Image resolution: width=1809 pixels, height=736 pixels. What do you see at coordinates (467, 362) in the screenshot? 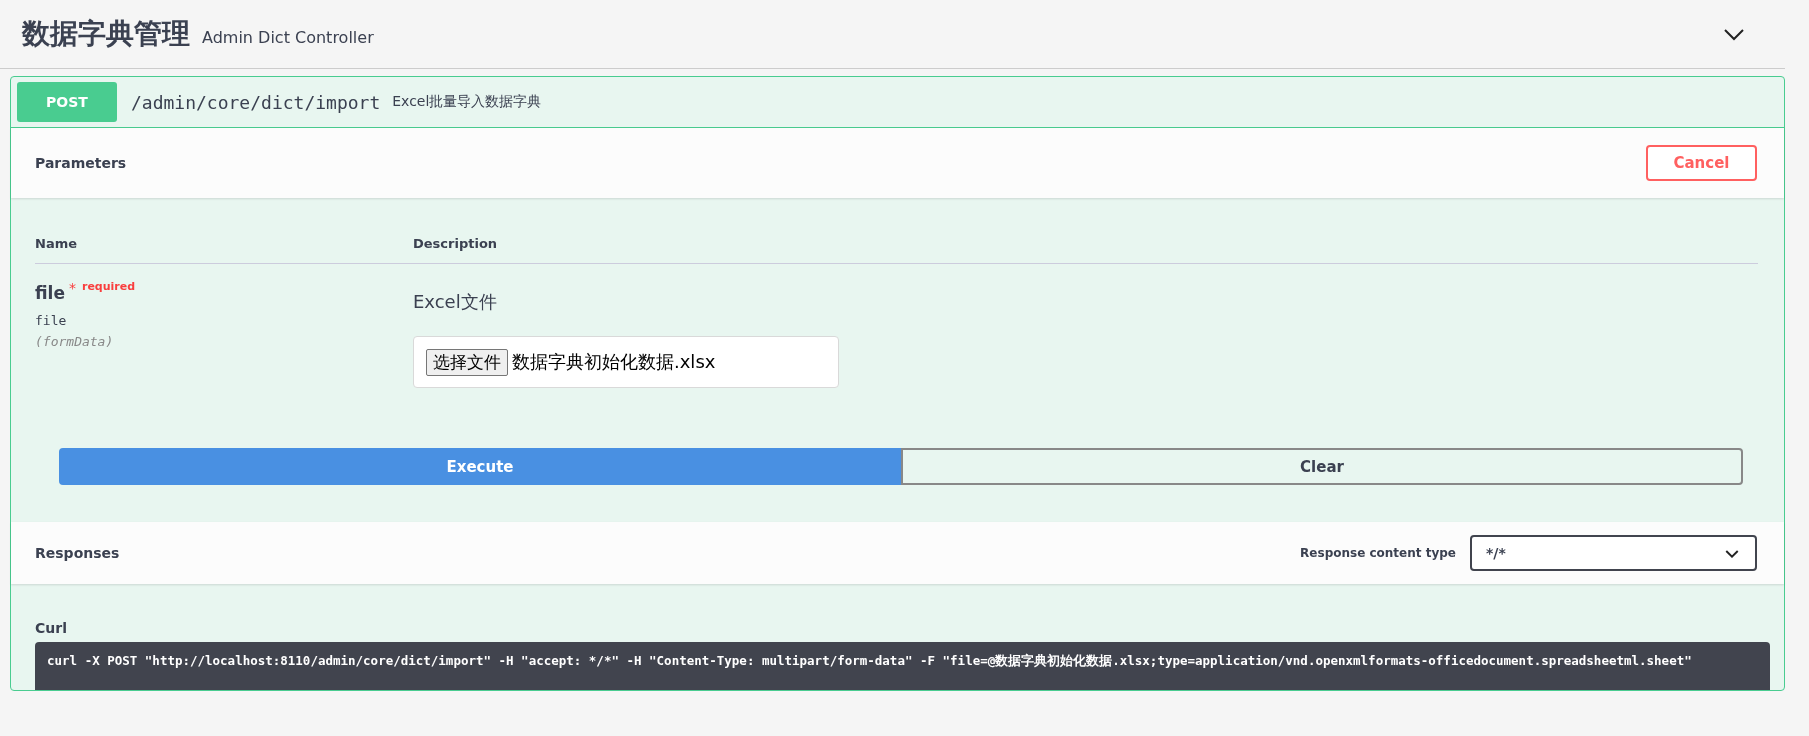
I see `choose-file-button: 选择文件` at bounding box center [467, 362].